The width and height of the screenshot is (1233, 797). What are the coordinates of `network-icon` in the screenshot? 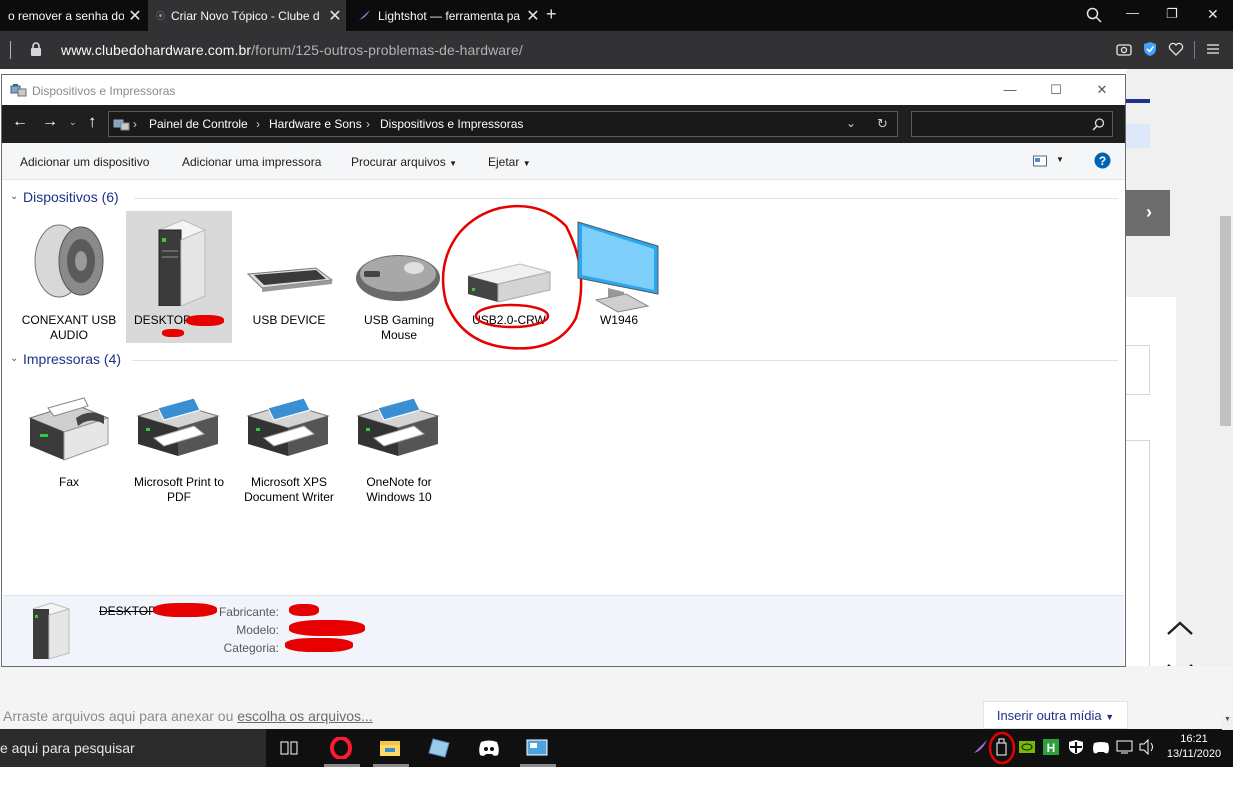 It's located at (1125, 747).